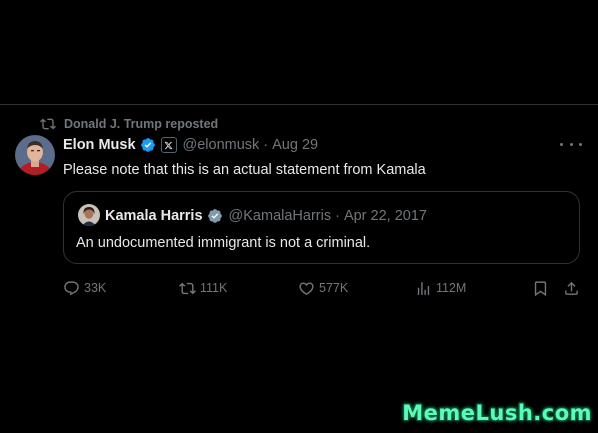 The width and height of the screenshot is (598, 433). Describe the element at coordinates (299, 104) in the screenshot. I see `top-divider` at that location.